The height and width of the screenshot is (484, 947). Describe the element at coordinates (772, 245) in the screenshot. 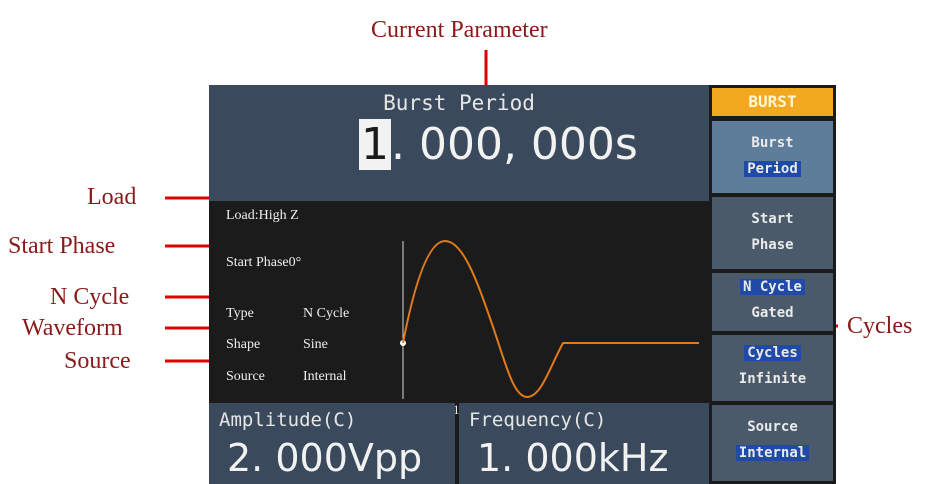

I see `softkey-start-phase-line2: Phase` at that location.